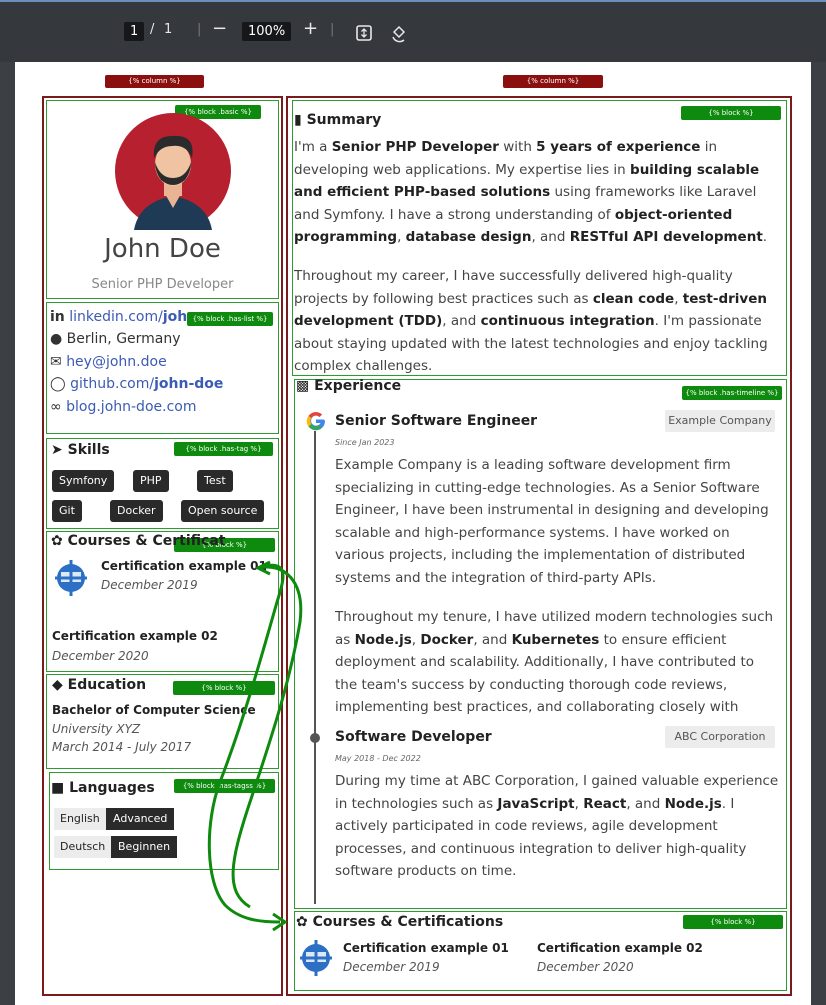 The image size is (826, 1005). What do you see at coordinates (134, 31) in the screenshot?
I see `page-number-input: 1` at bounding box center [134, 31].